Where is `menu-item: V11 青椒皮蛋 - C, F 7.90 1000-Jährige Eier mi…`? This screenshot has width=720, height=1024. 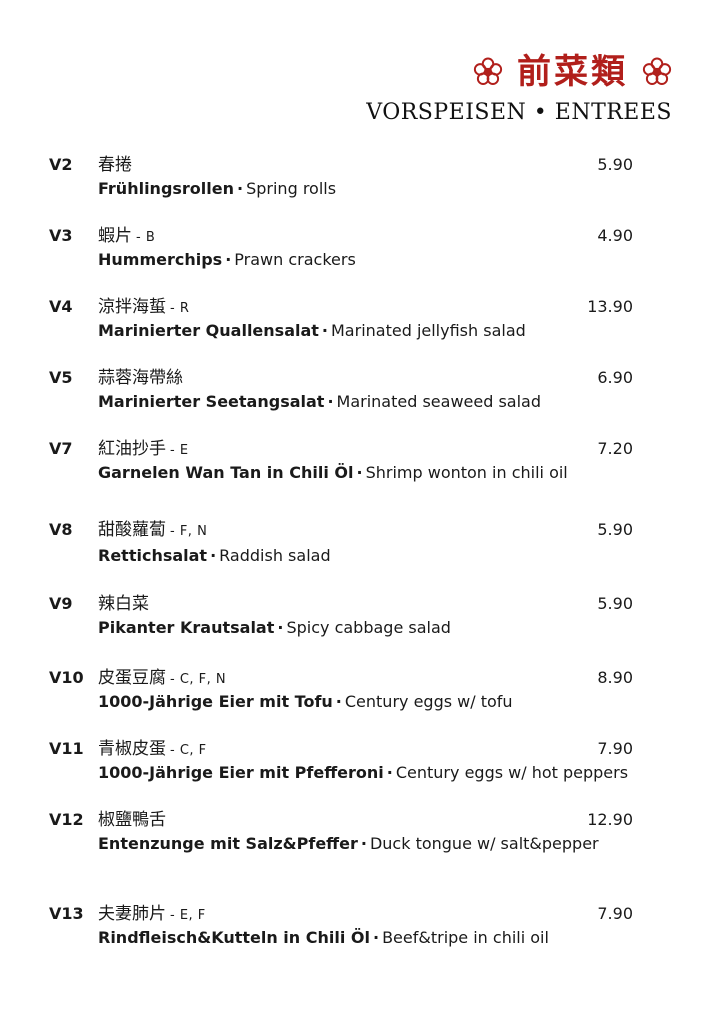 menu-item: V11 青椒皮蛋 - C, F 7.90 1000-Jährige Eier mi… is located at coordinates (360, 762).